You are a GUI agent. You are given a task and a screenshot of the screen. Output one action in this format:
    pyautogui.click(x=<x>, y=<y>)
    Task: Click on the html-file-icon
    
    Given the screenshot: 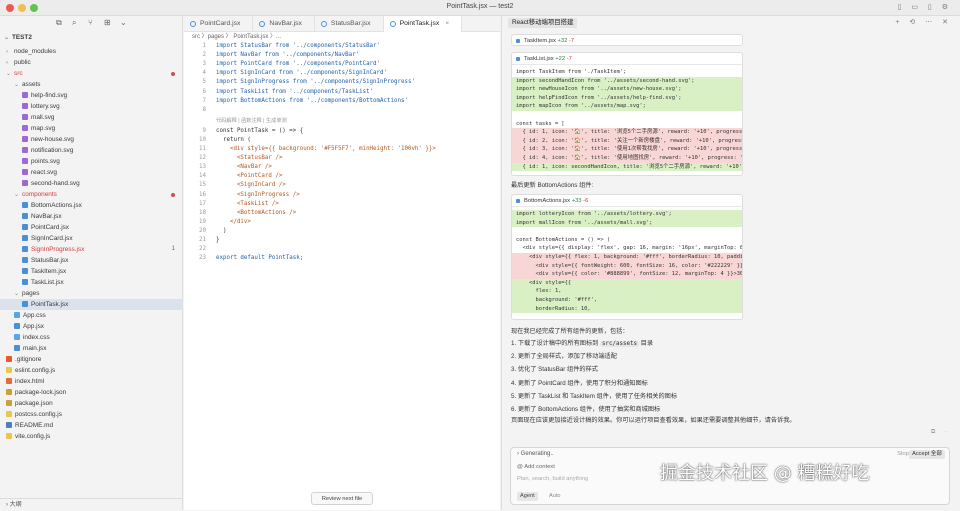 What is the action you would take?
    pyautogui.click(x=9, y=381)
    